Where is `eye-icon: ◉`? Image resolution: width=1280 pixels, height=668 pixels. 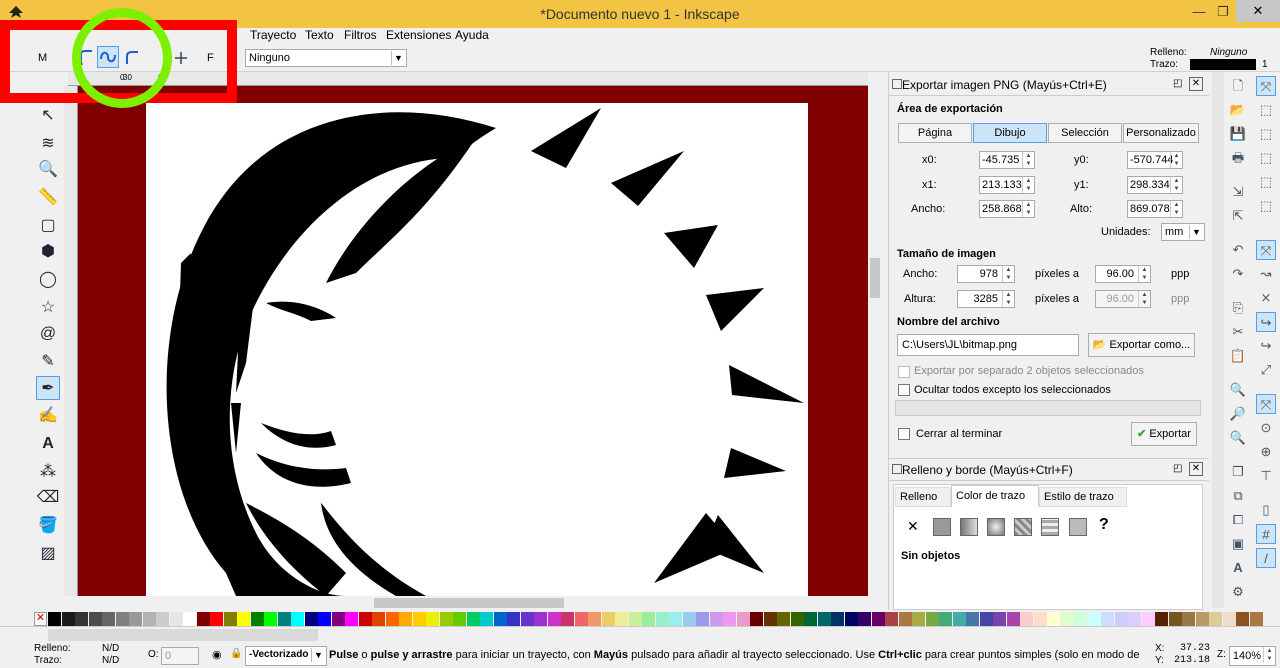 eye-icon: ◉ is located at coordinates (217, 654).